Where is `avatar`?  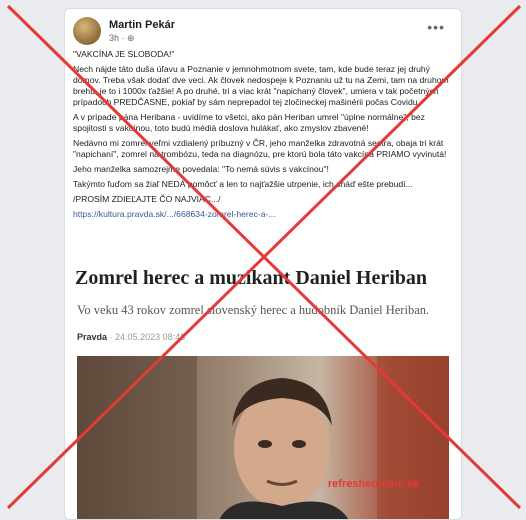 avatar is located at coordinates (87, 31).